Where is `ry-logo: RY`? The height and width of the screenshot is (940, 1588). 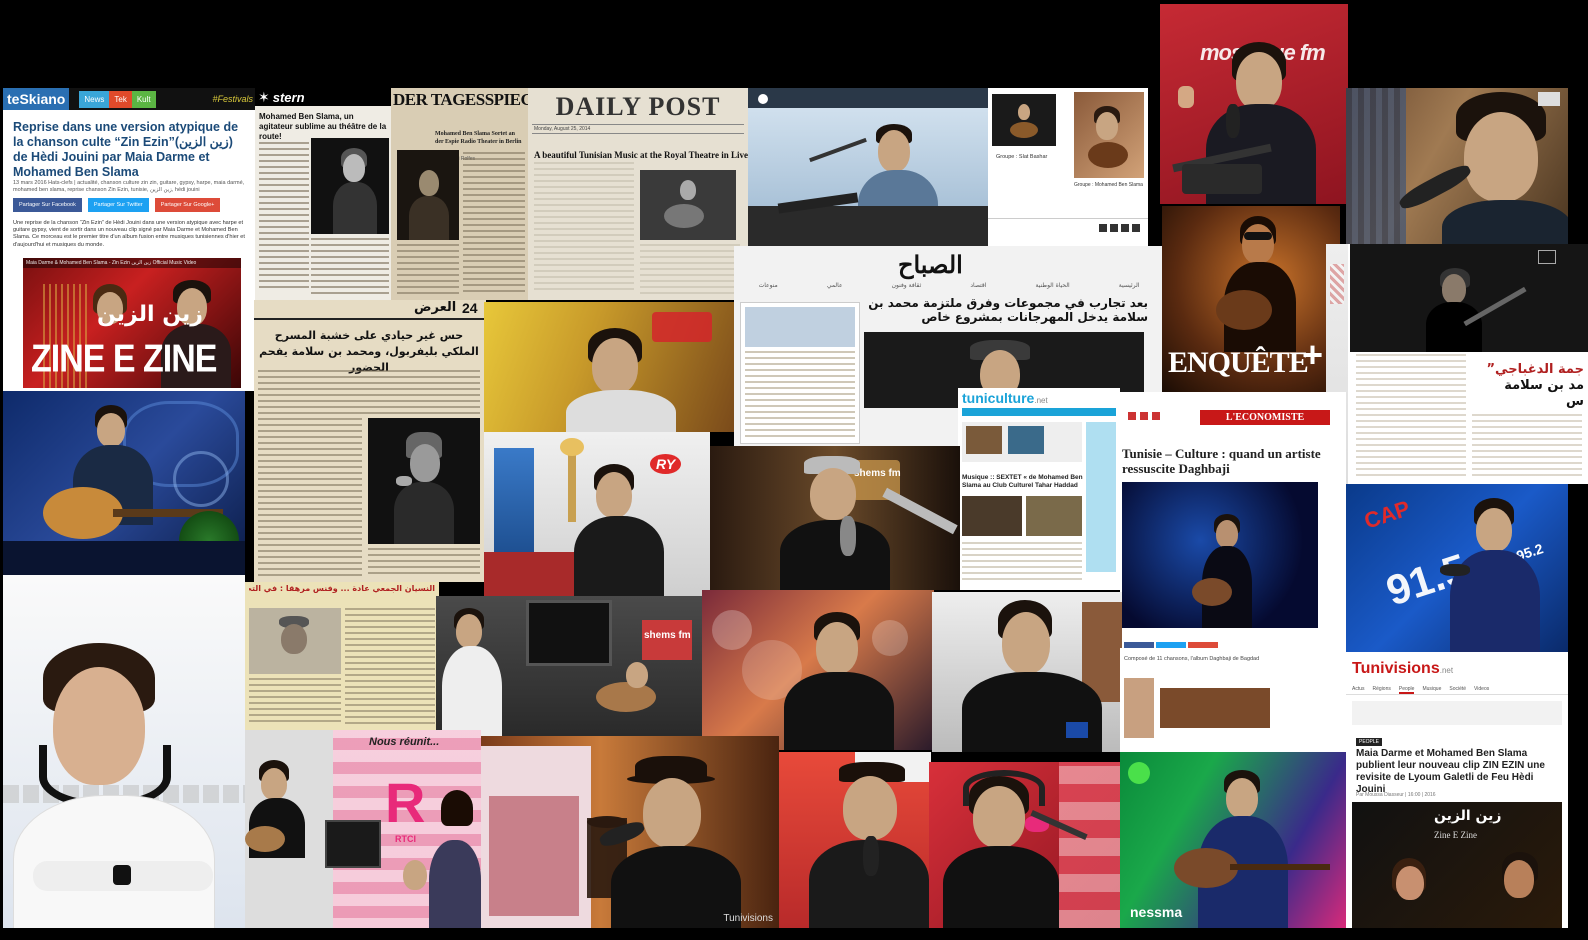 ry-logo: RY is located at coordinates (666, 464).